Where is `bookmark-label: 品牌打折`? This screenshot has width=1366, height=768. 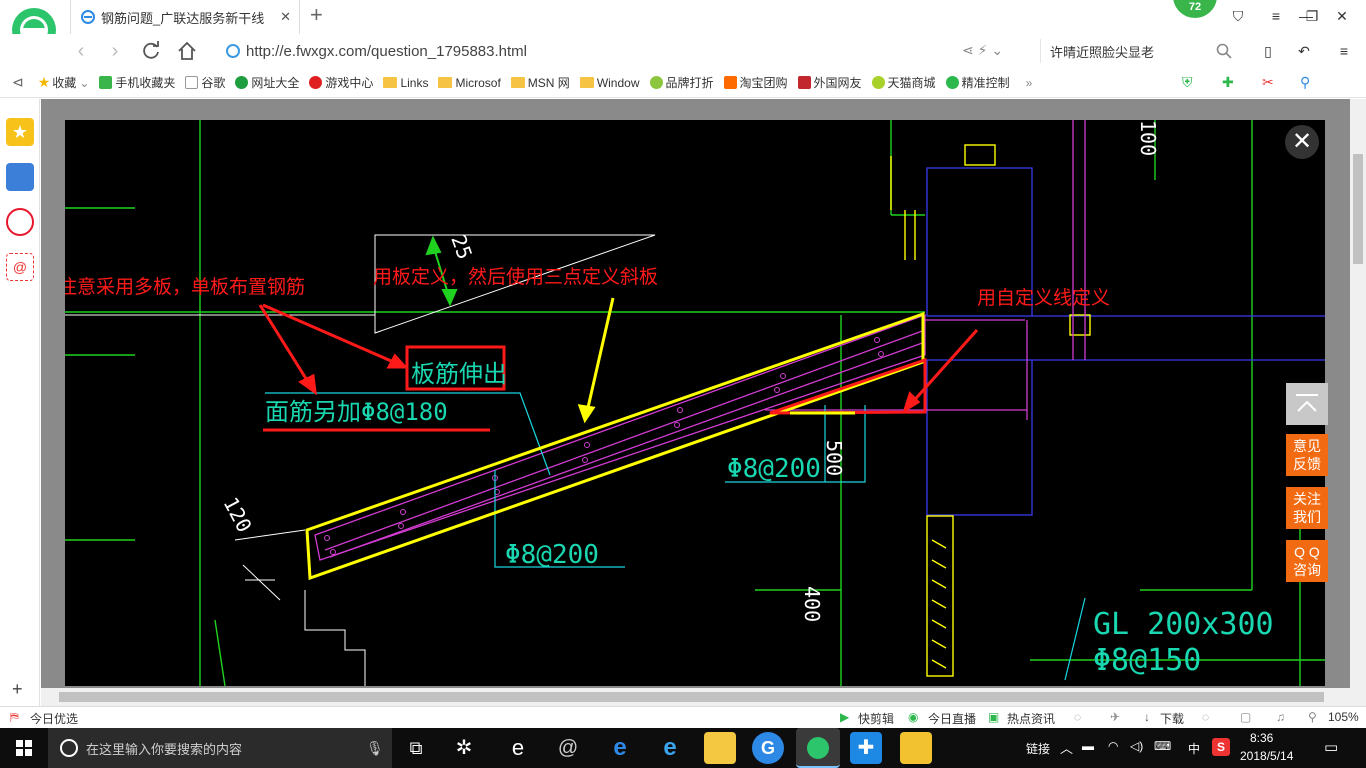
bookmark-label: 品牌打折 is located at coordinates (689, 83).